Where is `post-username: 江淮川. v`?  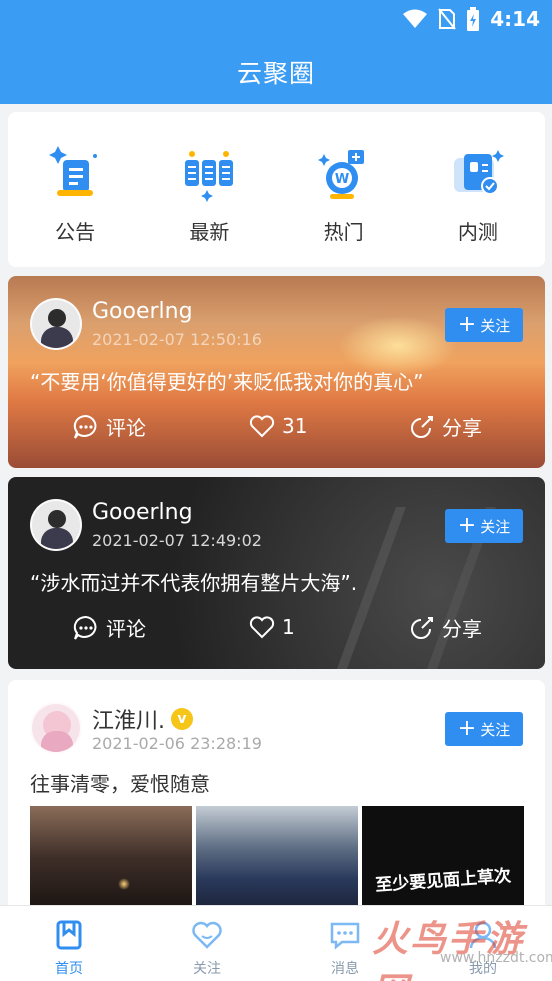 post-username: 江淮川. v is located at coordinates (142, 719).